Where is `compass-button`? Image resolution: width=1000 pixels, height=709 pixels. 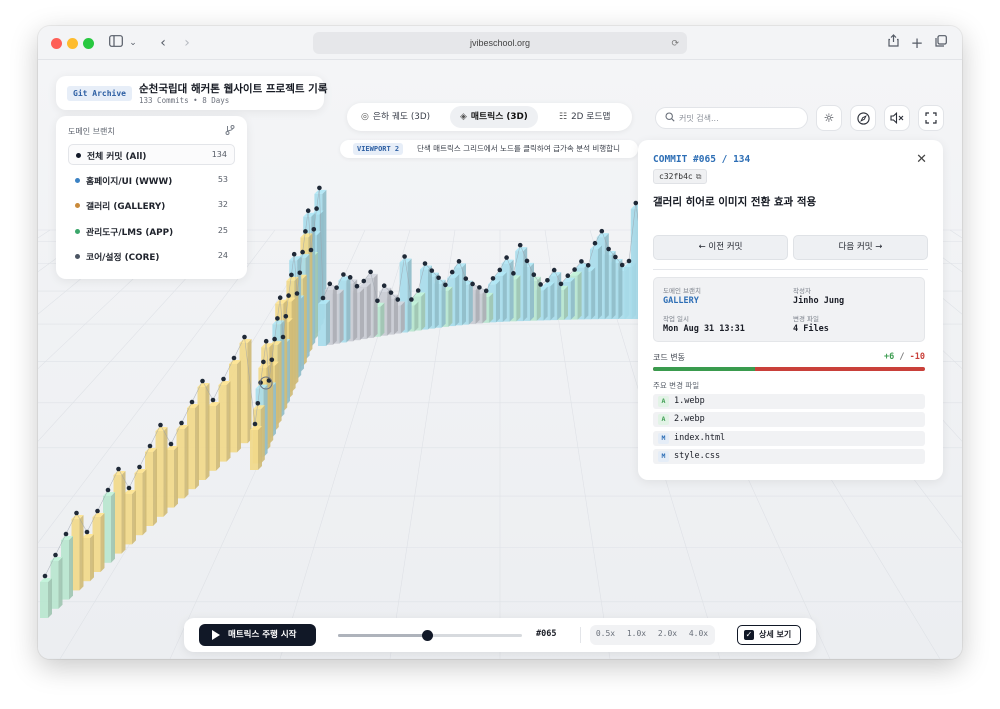
compass-button is located at coordinates (863, 118).